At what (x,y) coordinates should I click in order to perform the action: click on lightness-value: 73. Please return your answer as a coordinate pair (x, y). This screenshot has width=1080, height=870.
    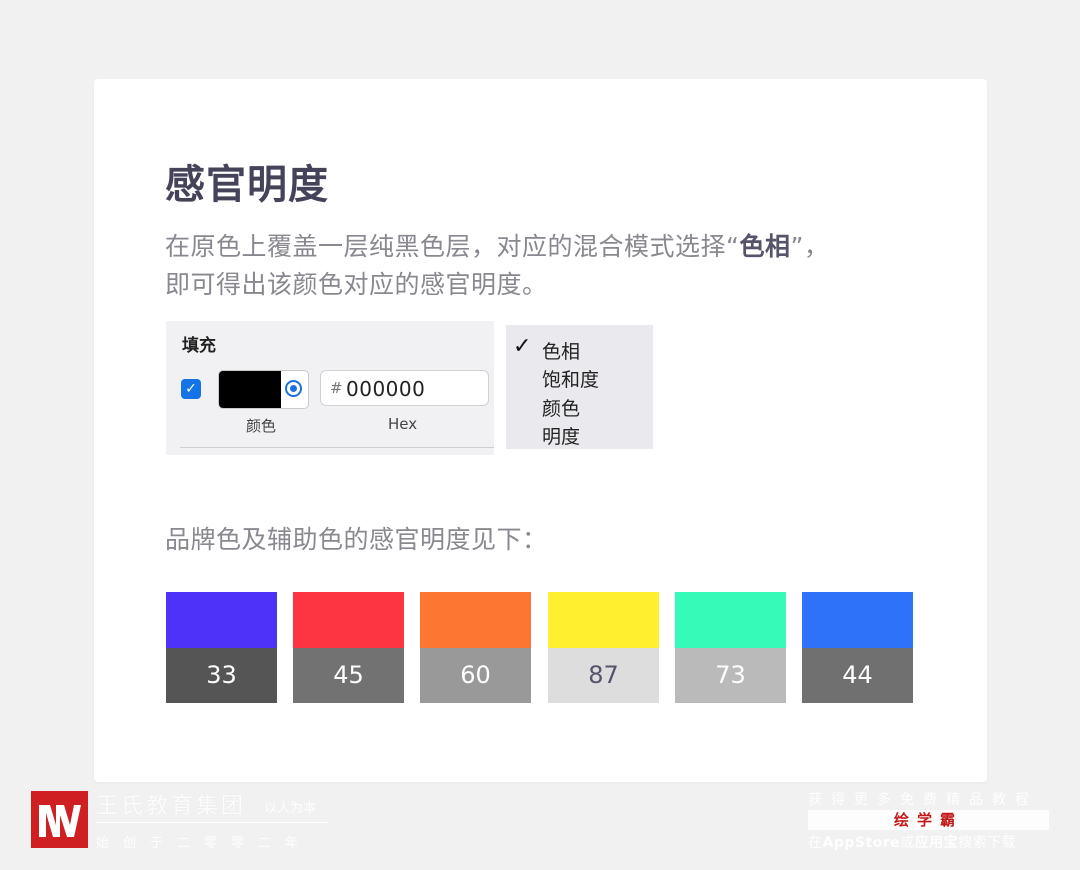
    Looking at the image, I should click on (730, 675).